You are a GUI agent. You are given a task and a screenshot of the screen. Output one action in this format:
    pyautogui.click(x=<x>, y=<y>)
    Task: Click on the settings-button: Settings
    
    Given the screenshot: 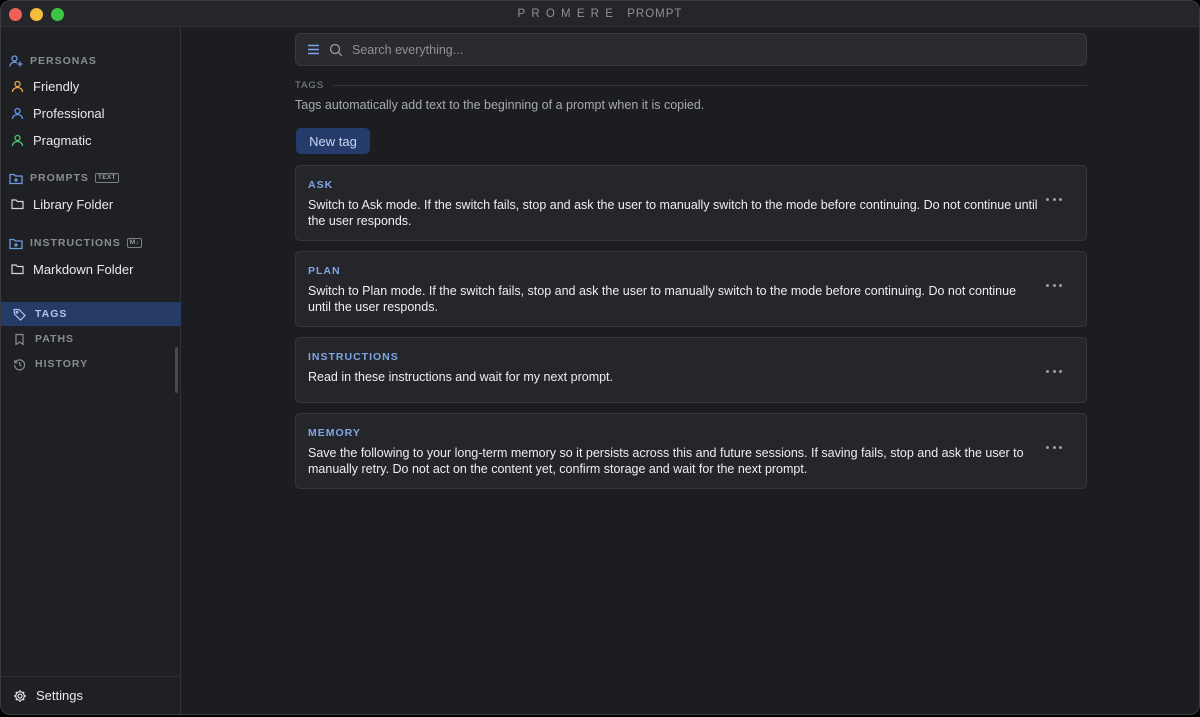 What is the action you would take?
    pyautogui.click(x=91, y=695)
    